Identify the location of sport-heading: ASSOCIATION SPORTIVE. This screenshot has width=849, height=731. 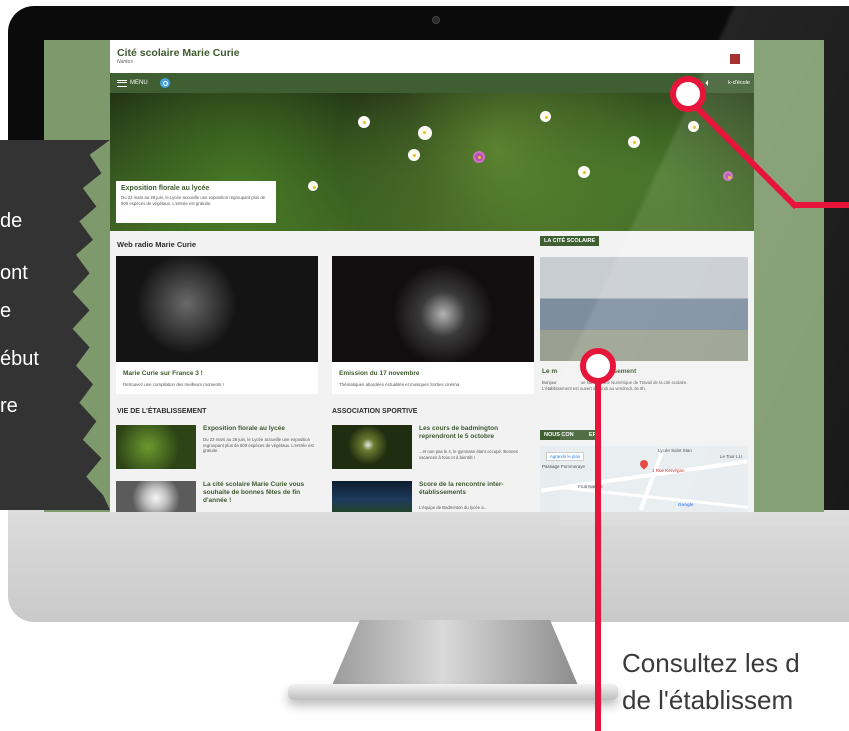
(375, 411).